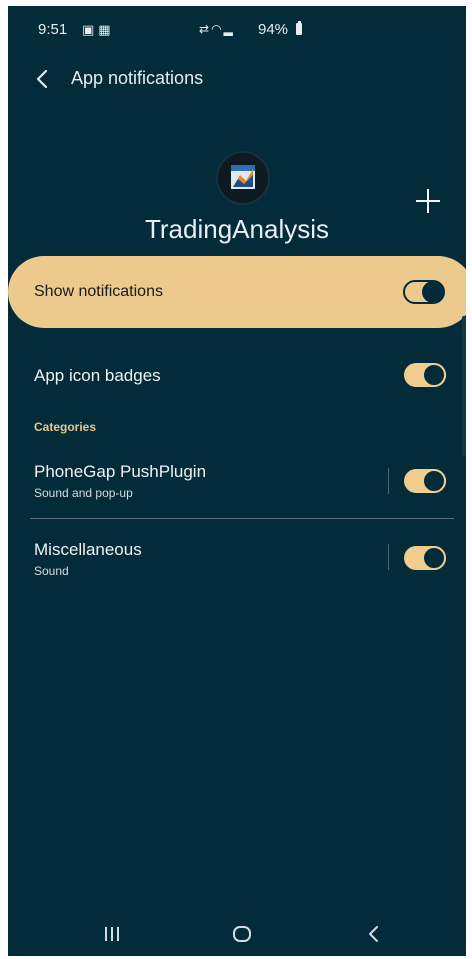 Image resolution: width=472 pixels, height=959 pixels. I want to click on battery-percent: 94%, so click(273, 29).